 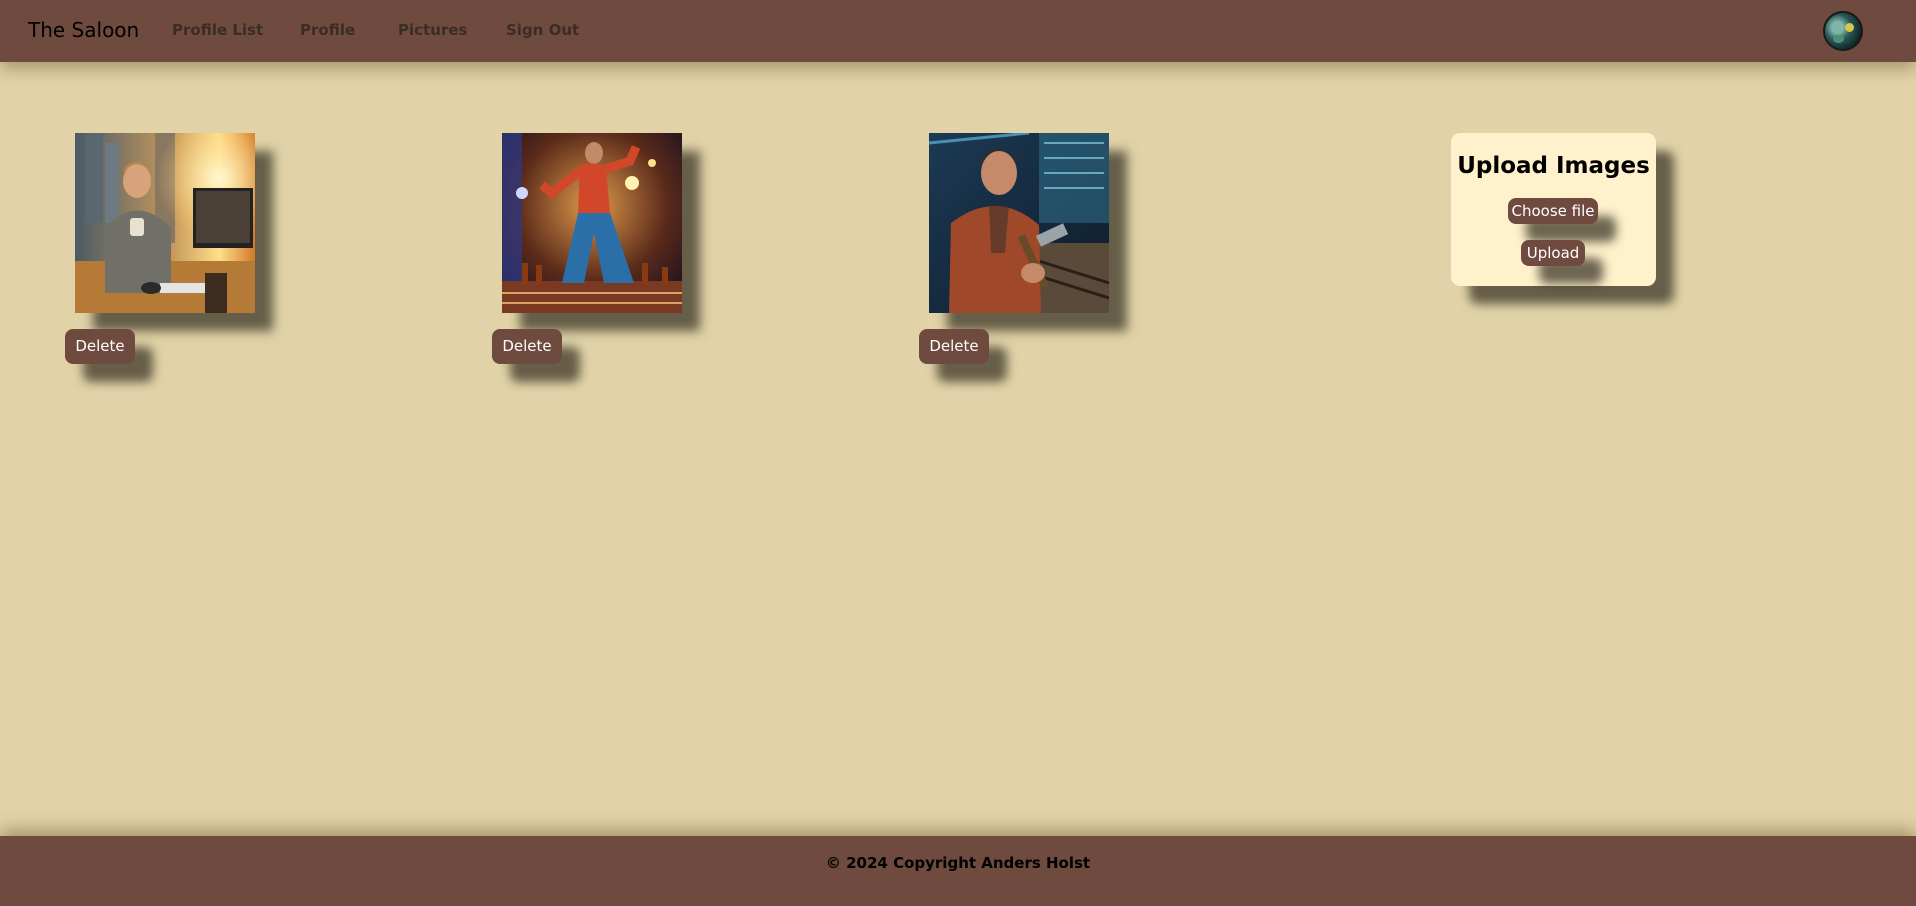 I want to click on copyright-text: © 2024 Copyright Anders Holst, so click(x=958, y=863).